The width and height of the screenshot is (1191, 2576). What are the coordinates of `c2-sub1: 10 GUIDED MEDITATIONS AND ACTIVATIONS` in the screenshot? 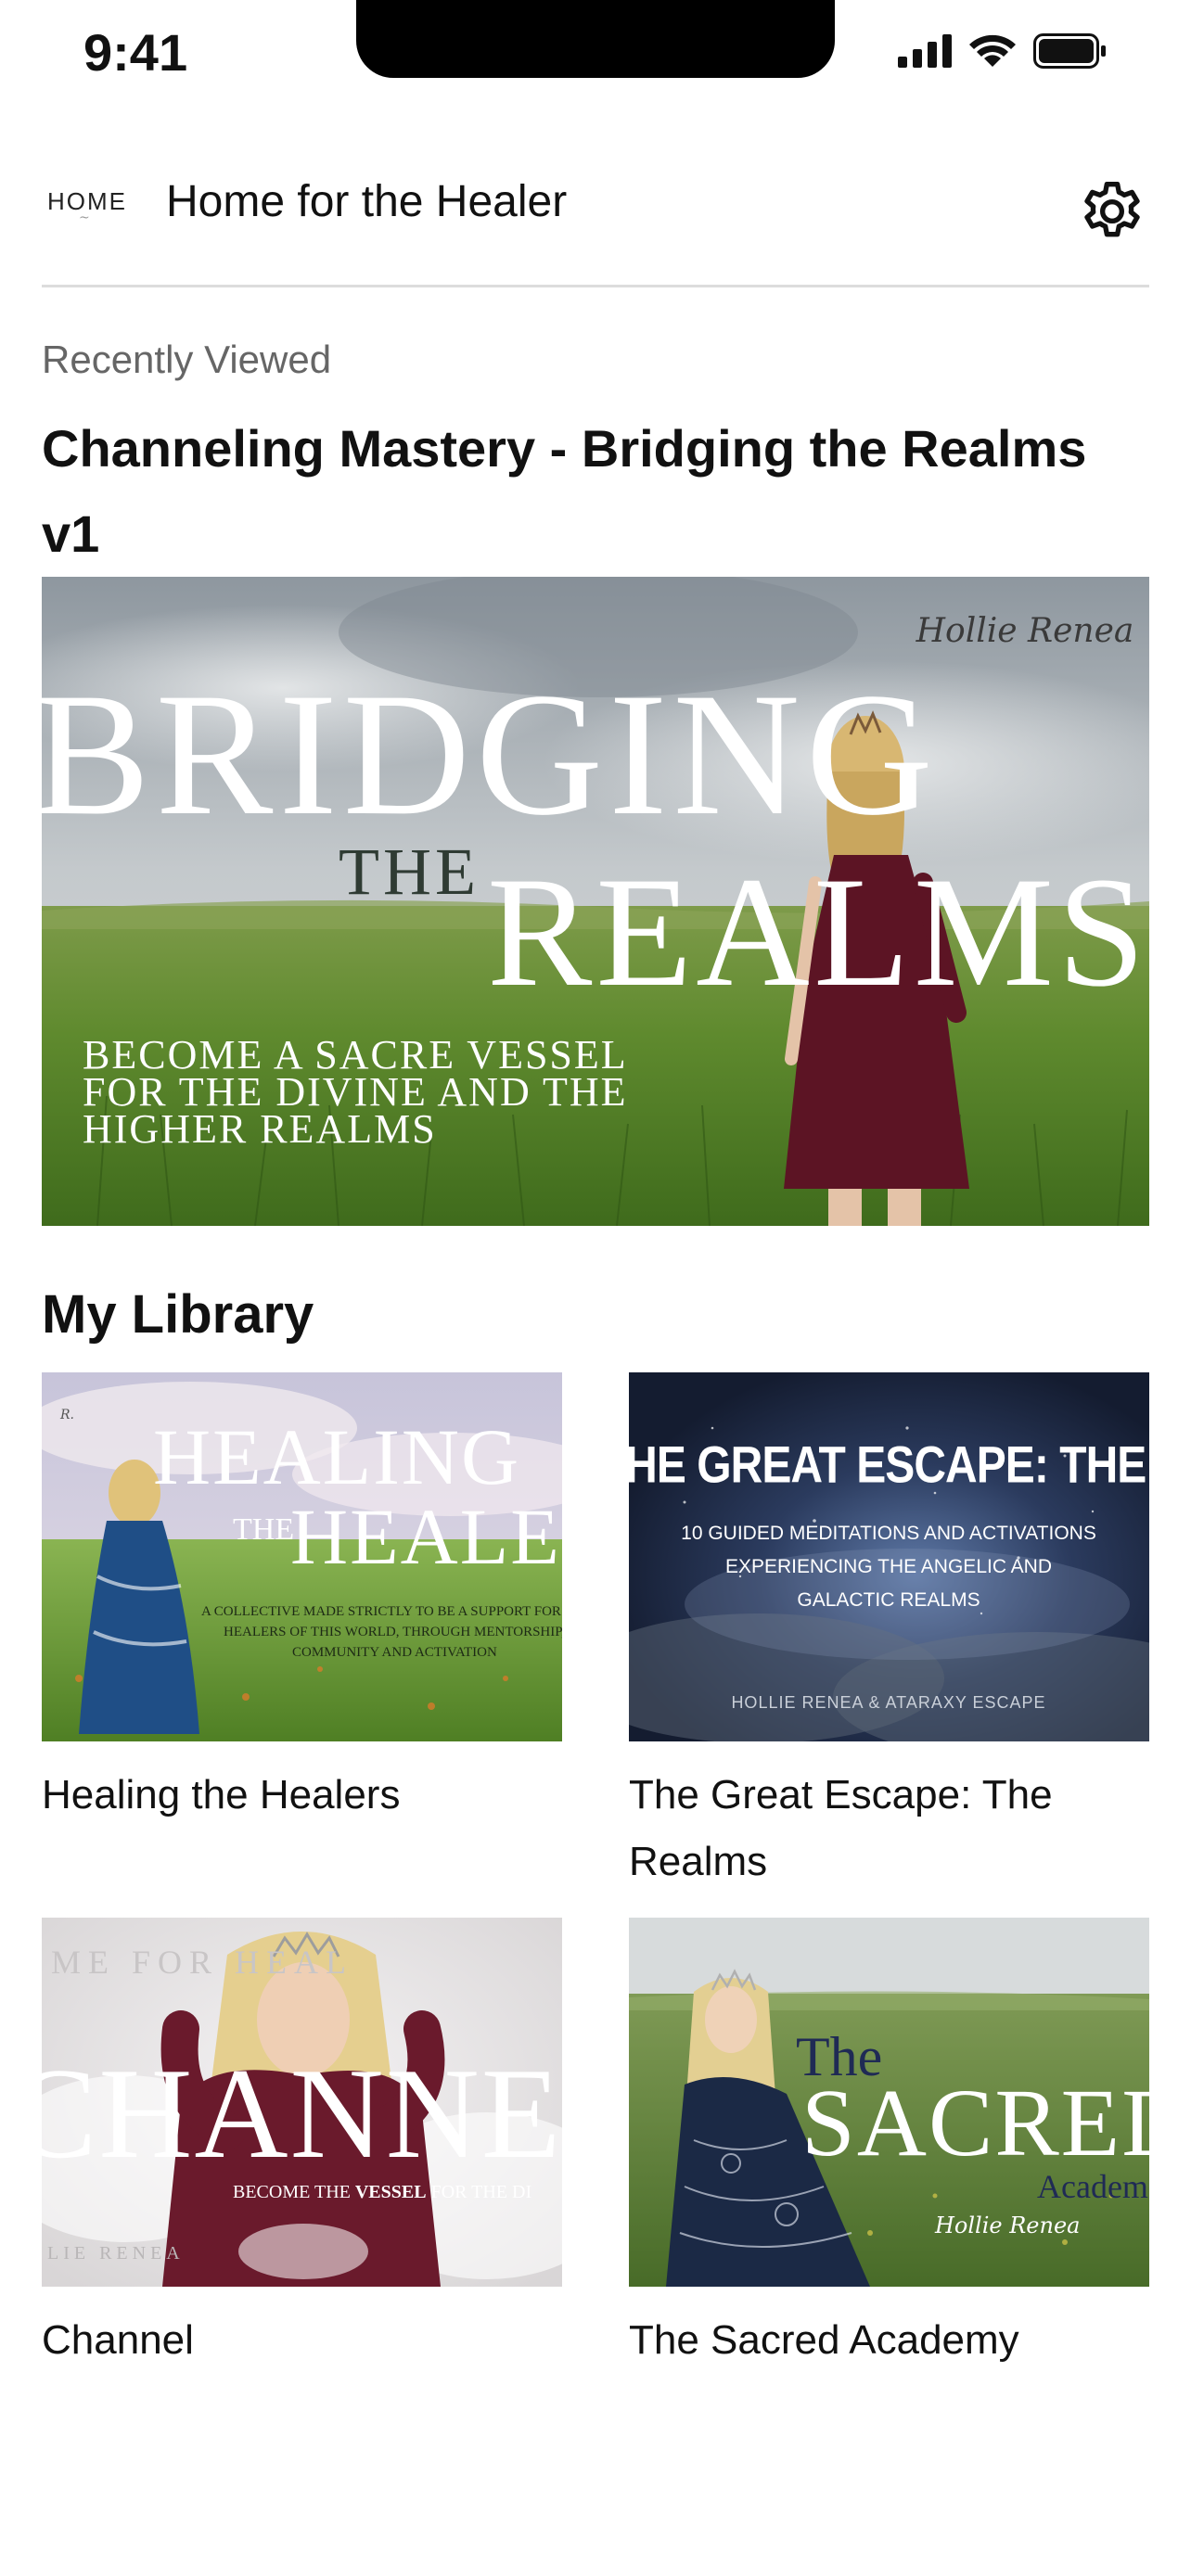 It's located at (888, 1533).